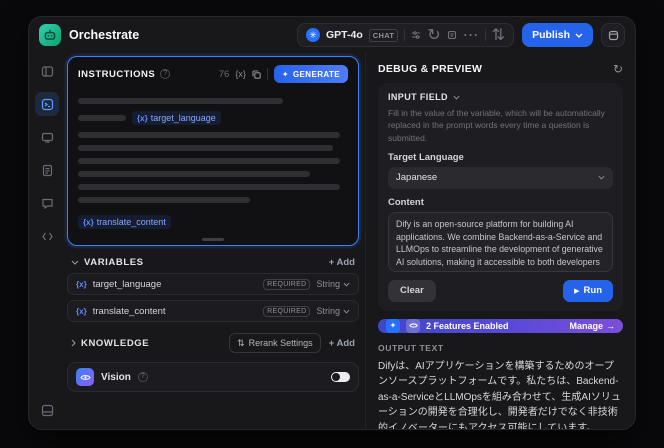 This screenshot has height=448, width=664. What do you see at coordinates (342, 262) in the screenshot?
I see `add-variable-button: + Add` at bounding box center [342, 262].